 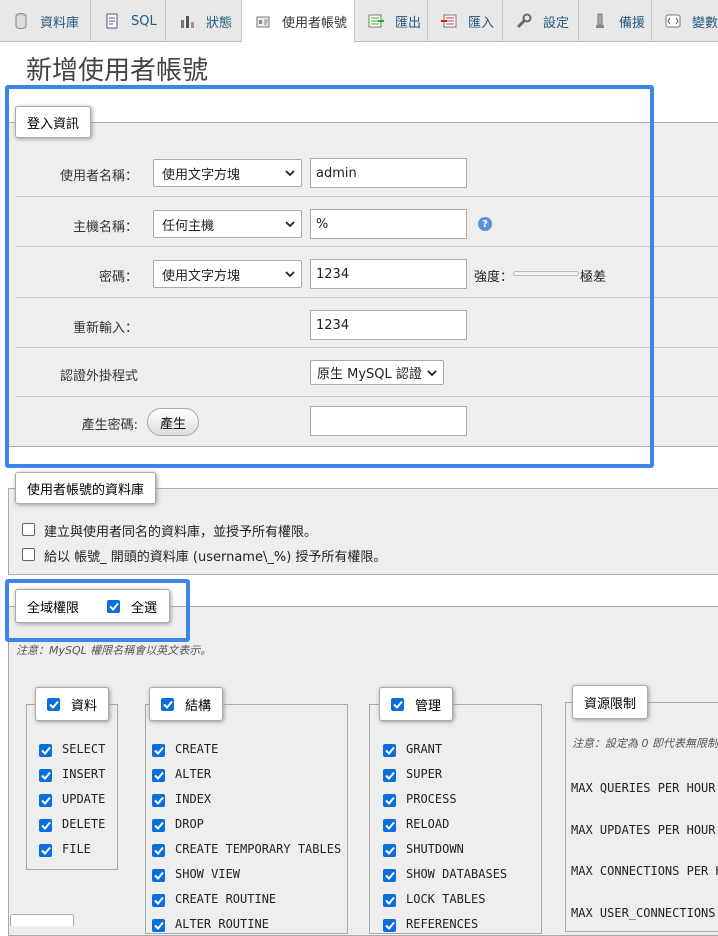 What do you see at coordinates (84, 749) in the screenshot?
I see `privilege-label: SELECT` at bounding box center [84, 749].